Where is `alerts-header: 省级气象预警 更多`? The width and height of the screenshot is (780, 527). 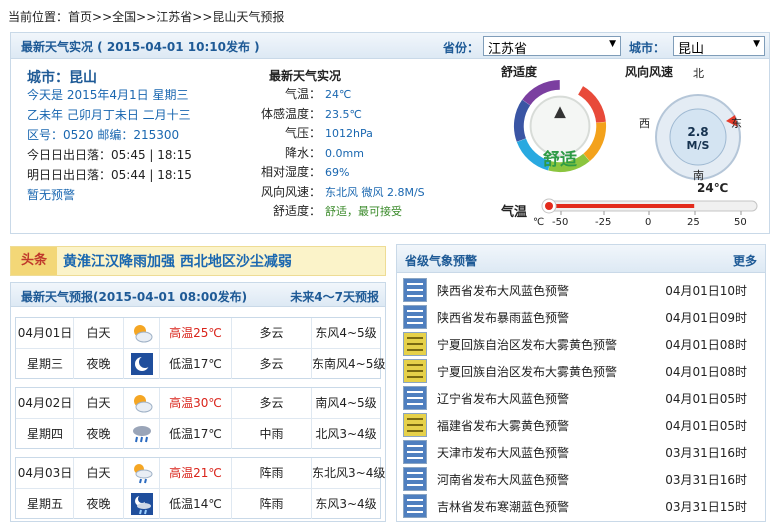 alerts-header: 省级气象预警 更多 is located at coordinates (581, 259).